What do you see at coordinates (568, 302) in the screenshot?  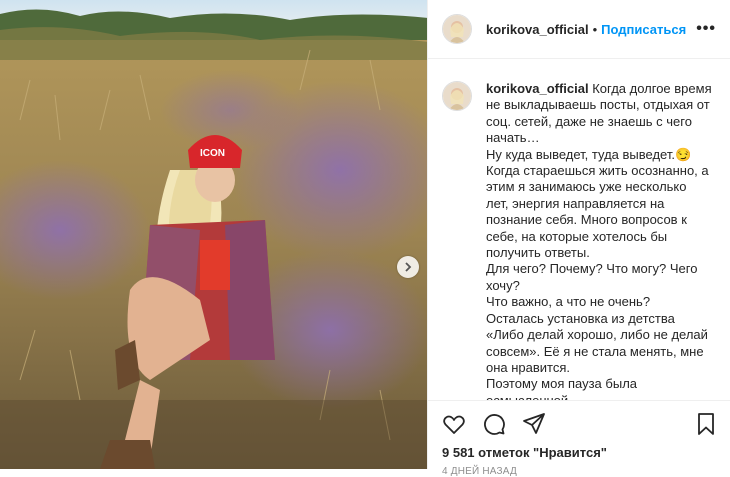 I see `caption-line: Что важно, а что не очень?` at bounding box center [568, 302].